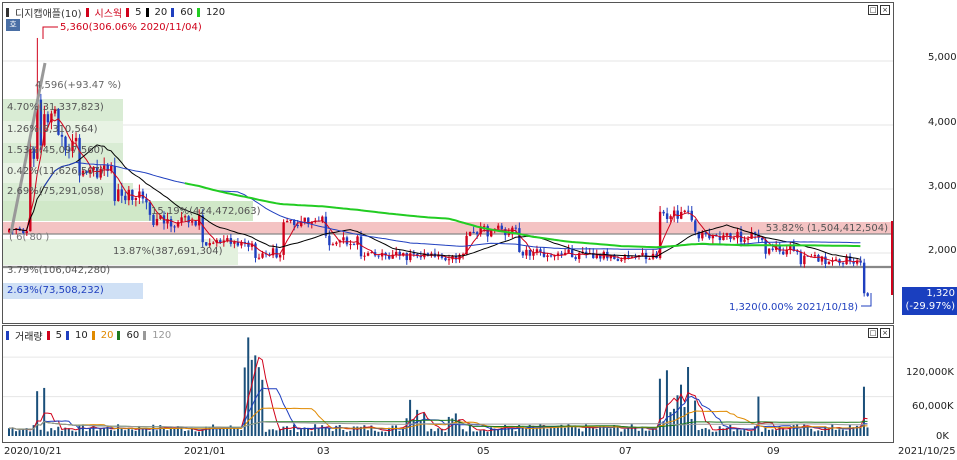 The width and height of the screenshot is (957, 460). Describe the element at coordinates (48, 14) in the screenshot. I see `stock-title: 디지캡애플(10)` at that location.